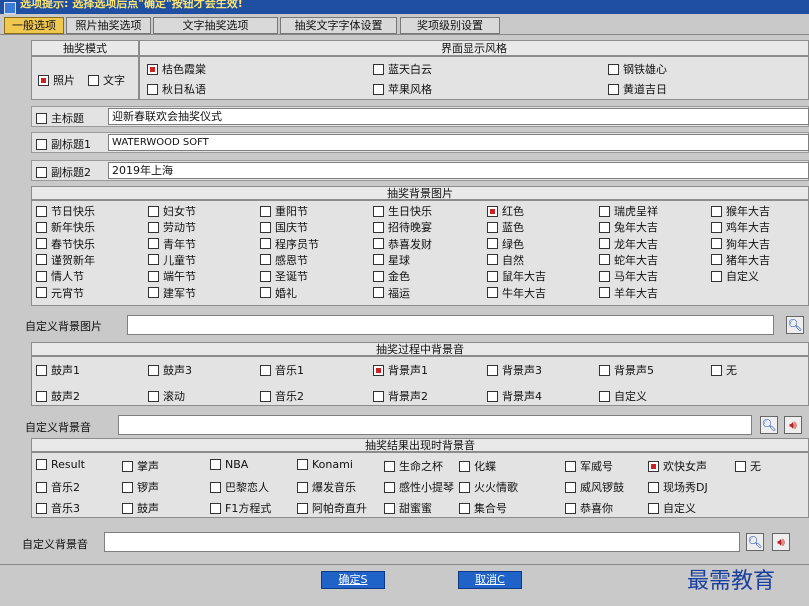 This screenshot has width=809, height=606. What do you see at coordinates (172, 227) in the screenshot?
I see `bg-image-option: 劳动节` at bounding box center [172, 227].